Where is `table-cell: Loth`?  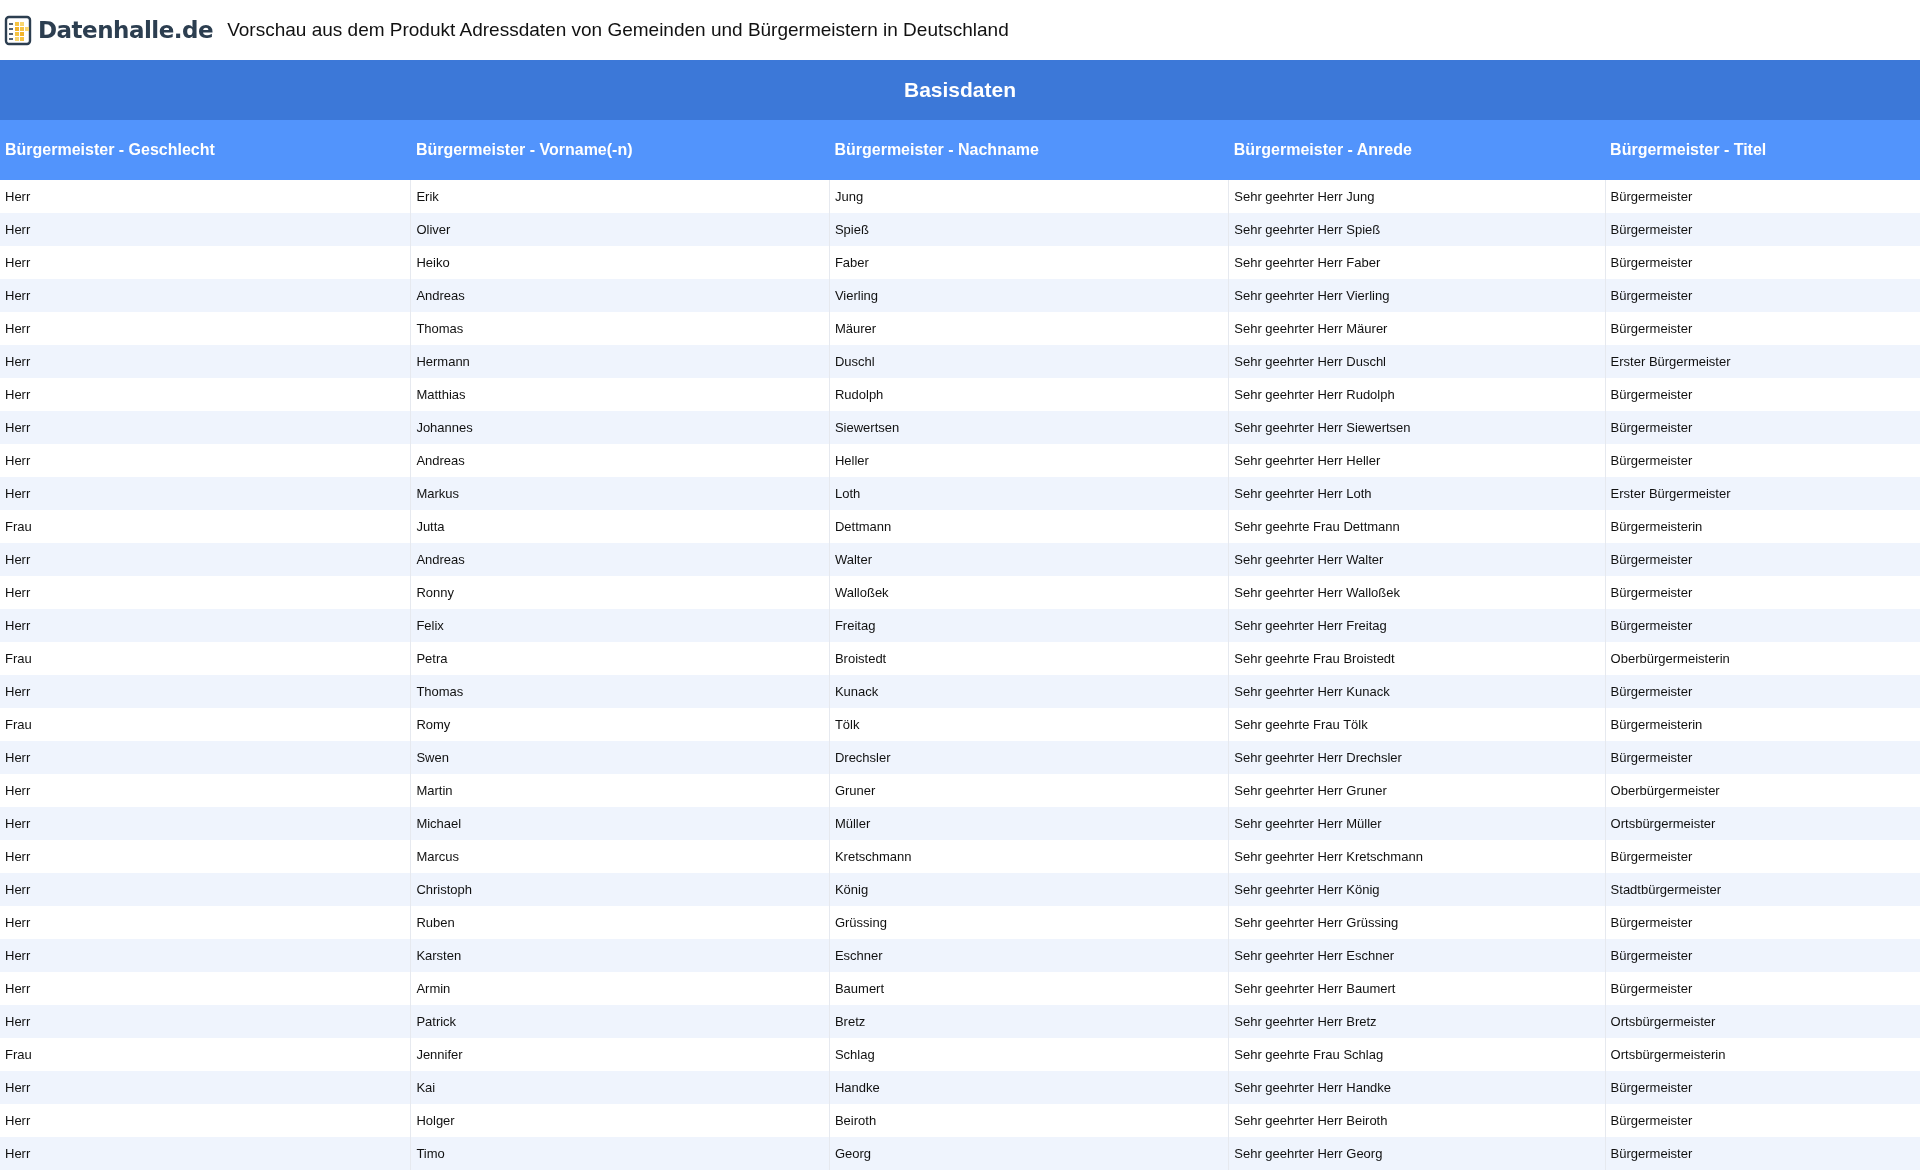
table-cell: Loth is located at coordinates (1029, 493).